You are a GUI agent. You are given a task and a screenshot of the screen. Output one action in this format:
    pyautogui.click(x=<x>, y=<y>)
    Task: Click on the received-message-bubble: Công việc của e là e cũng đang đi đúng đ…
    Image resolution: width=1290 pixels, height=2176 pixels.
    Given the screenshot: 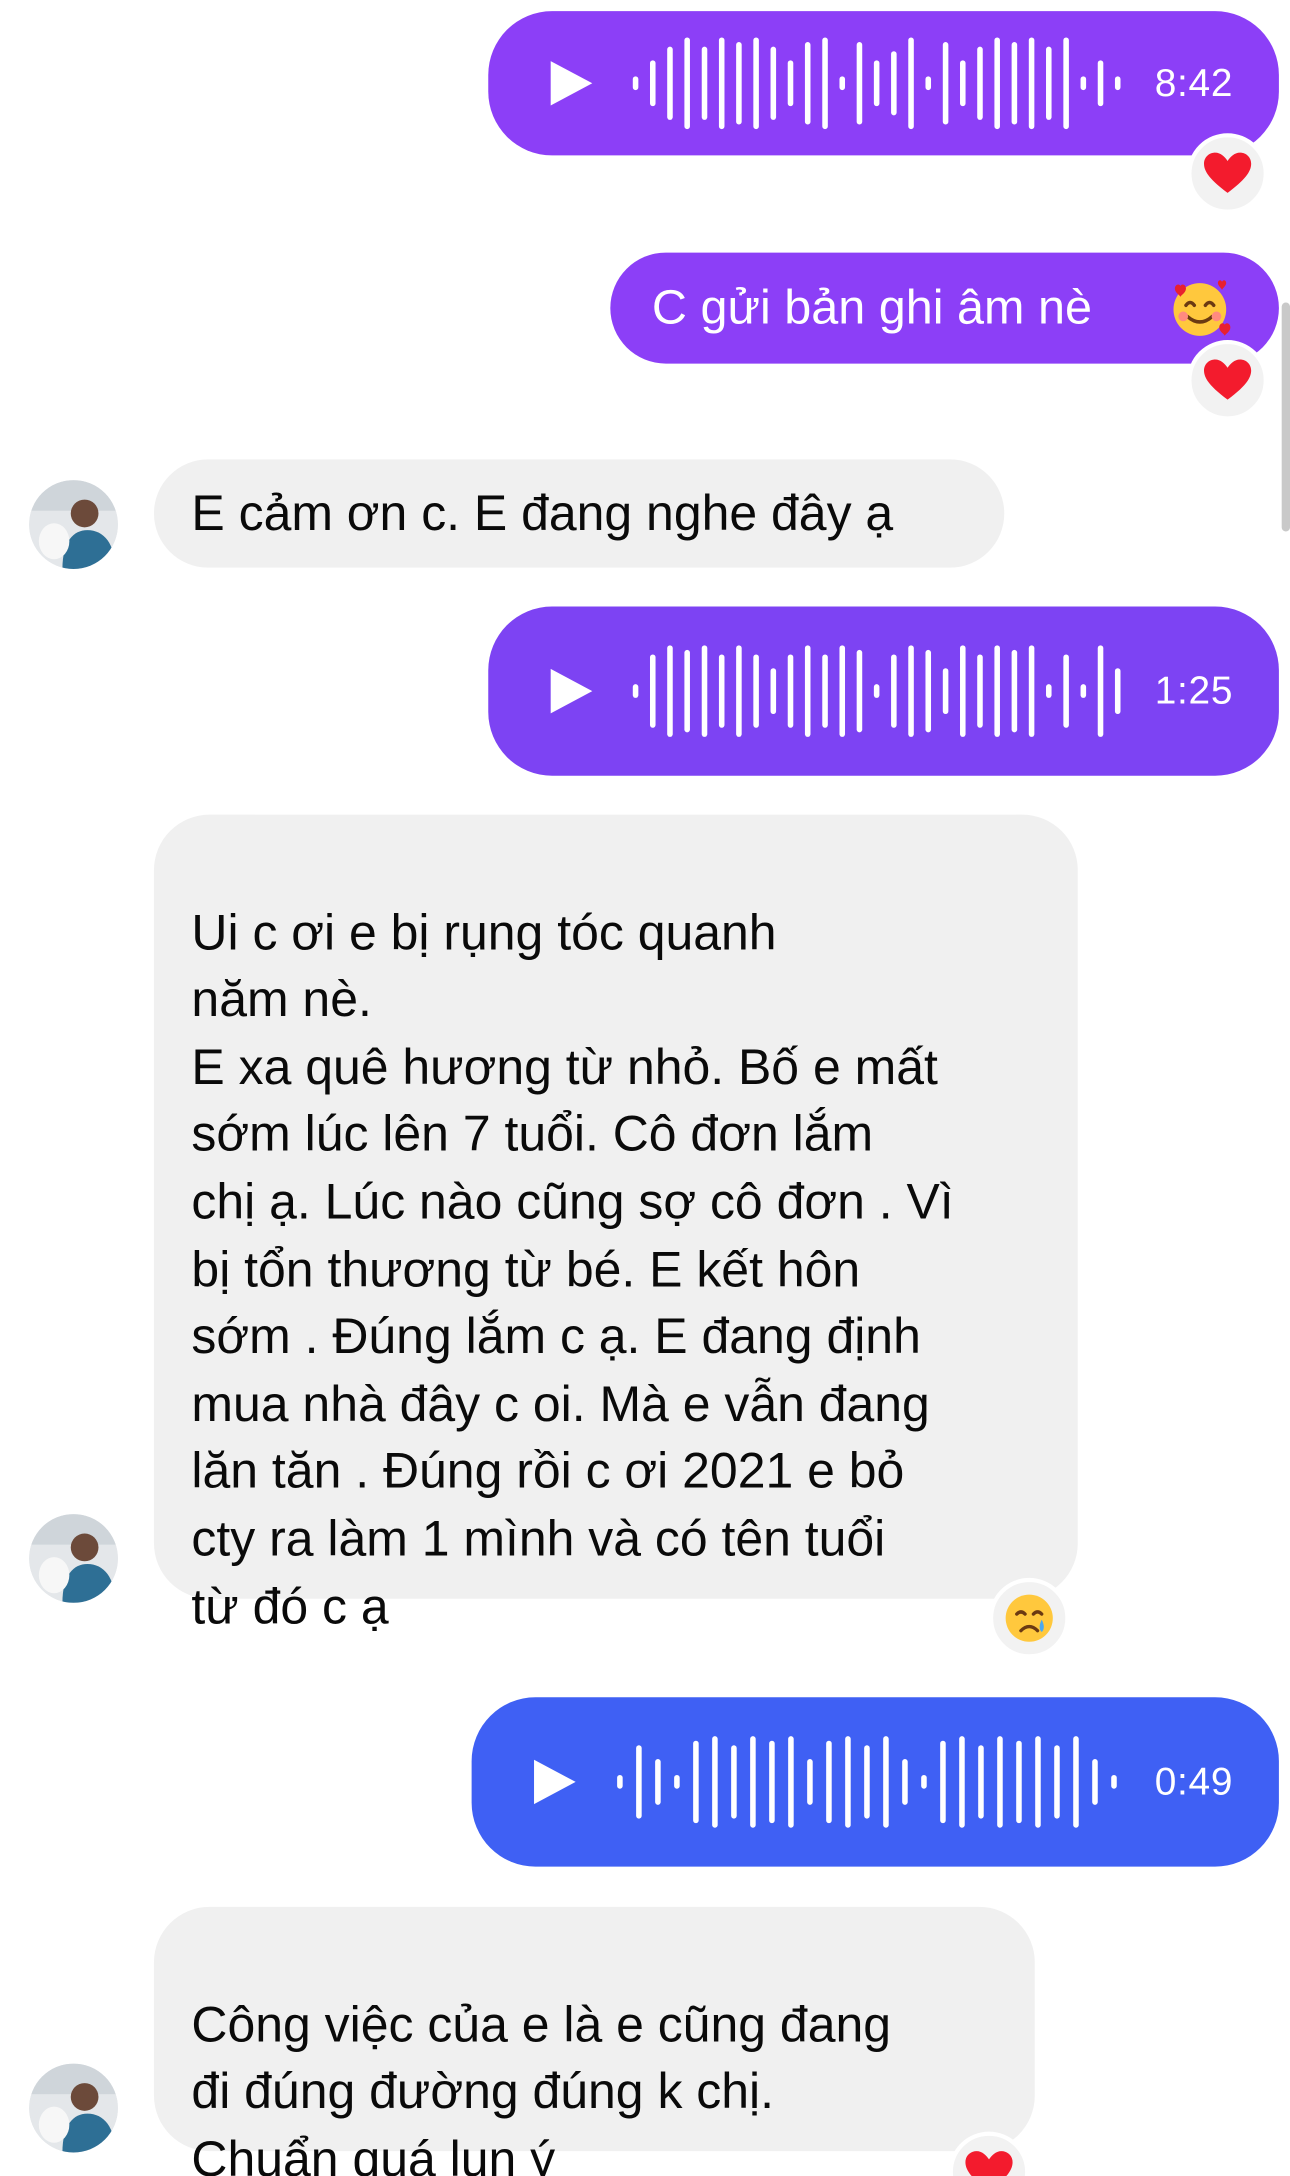 What is the action you would take?
    pyautogui.click(x=594, y=2041)
    